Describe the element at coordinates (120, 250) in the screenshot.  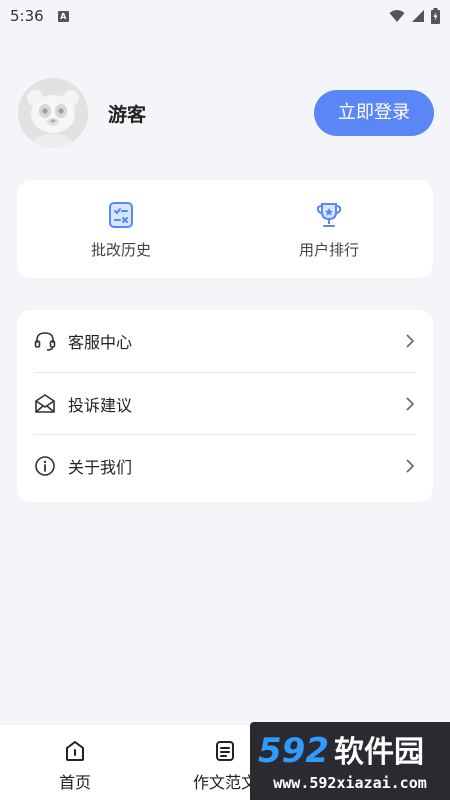
I see `quick-action-label: 批改历史` at that location.